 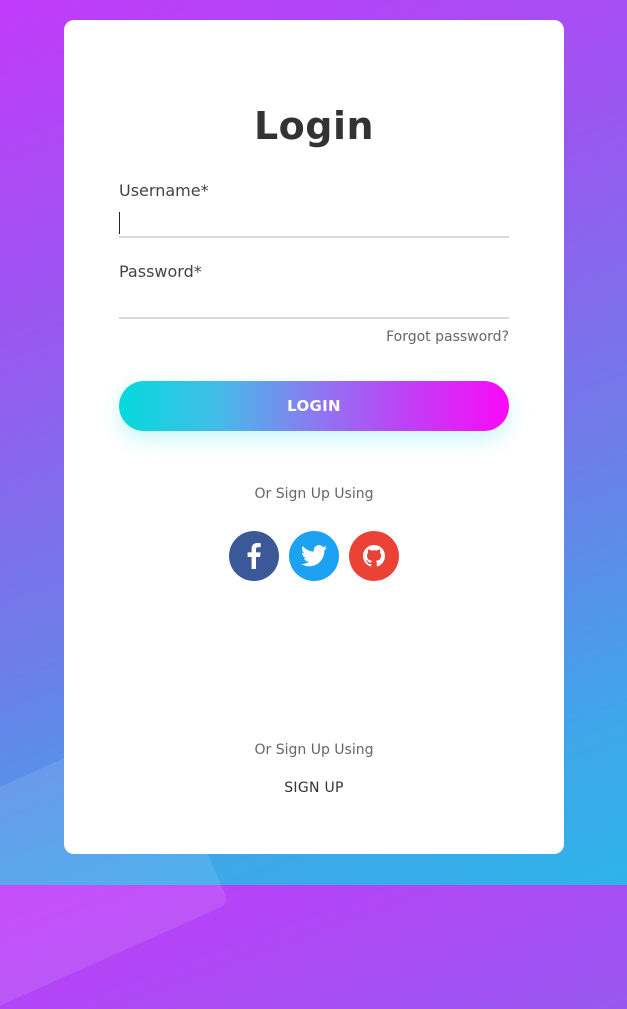 What do you see at coordinates (119, 223) in the screenshot?
I see `text-cursor` at bounding box center [119, 223].